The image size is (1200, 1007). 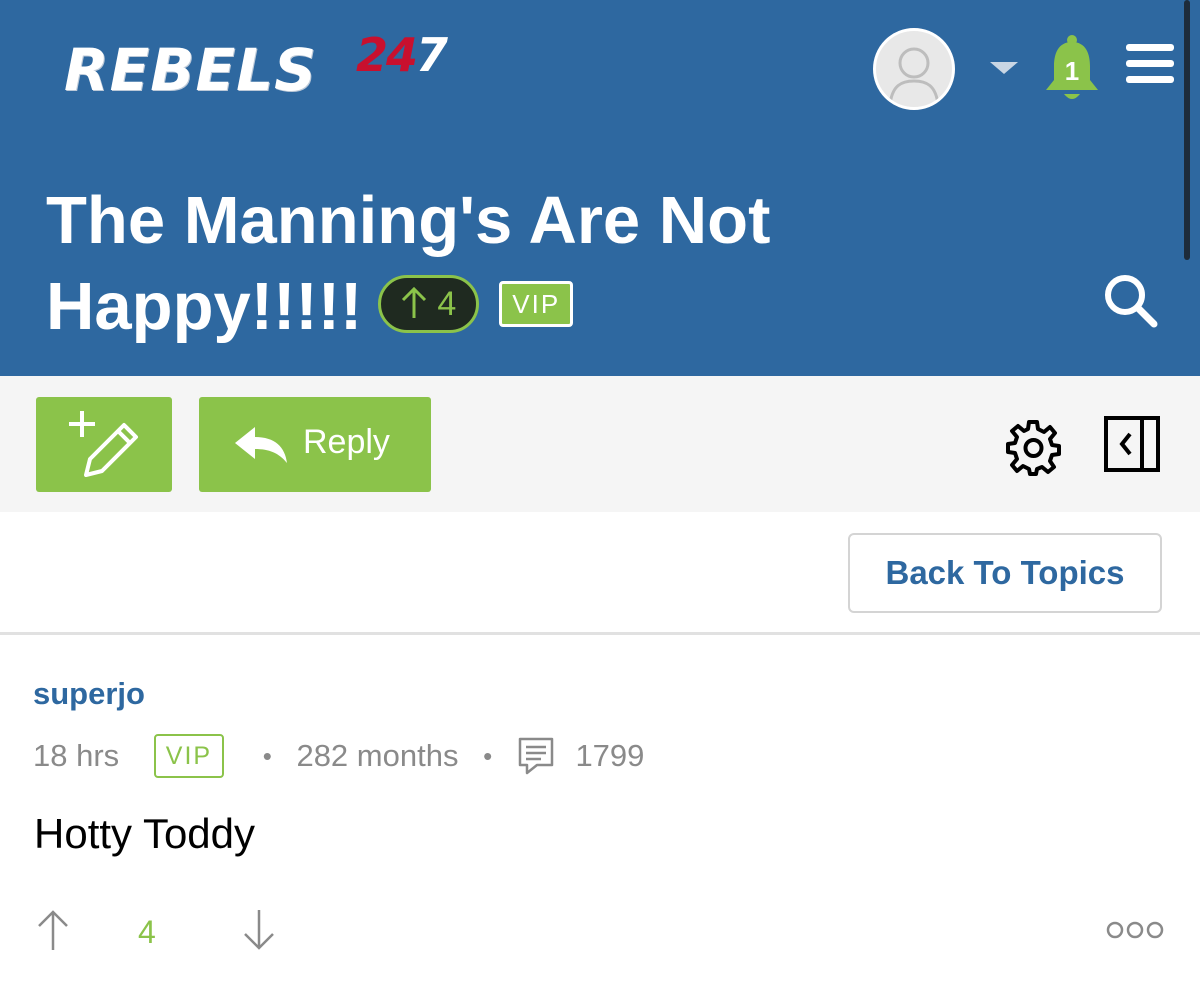 What do you see at coordinates (1135, 930) in the screenshot?
I see `more-options-icon` at bounding box center [1135, 930].